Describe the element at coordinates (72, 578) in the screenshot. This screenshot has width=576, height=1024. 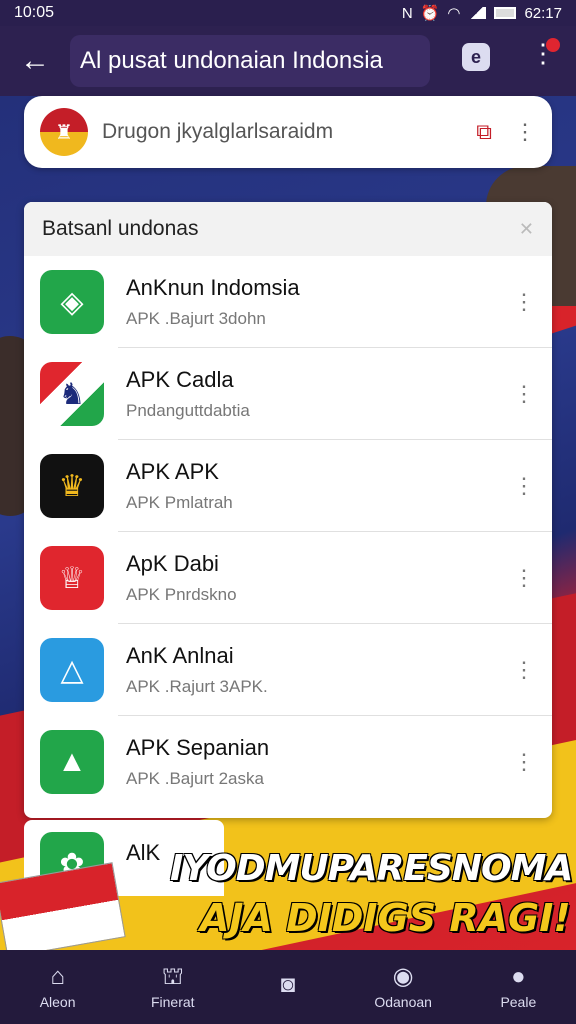
I see `crown-red-app-icon: ♕` at that location.